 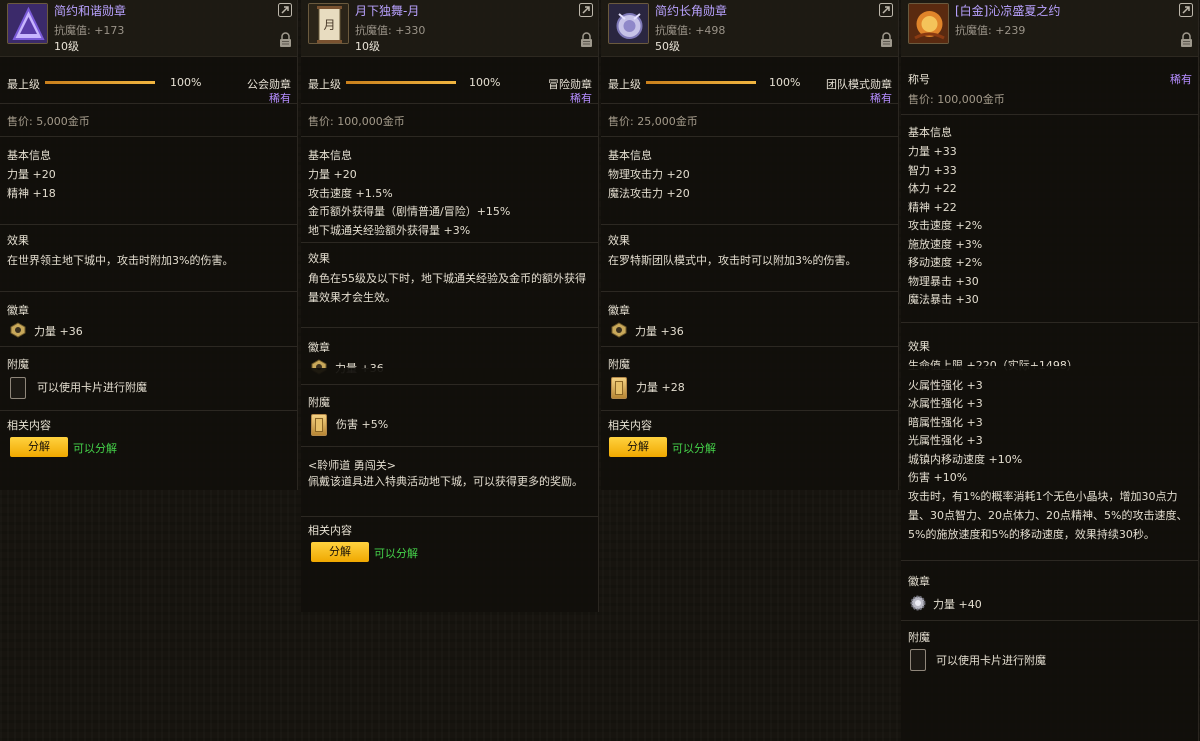 I want to click on stat-line: 金币额外获得量（剧情普通/冒险）+15%, so click(x=409, y=211).